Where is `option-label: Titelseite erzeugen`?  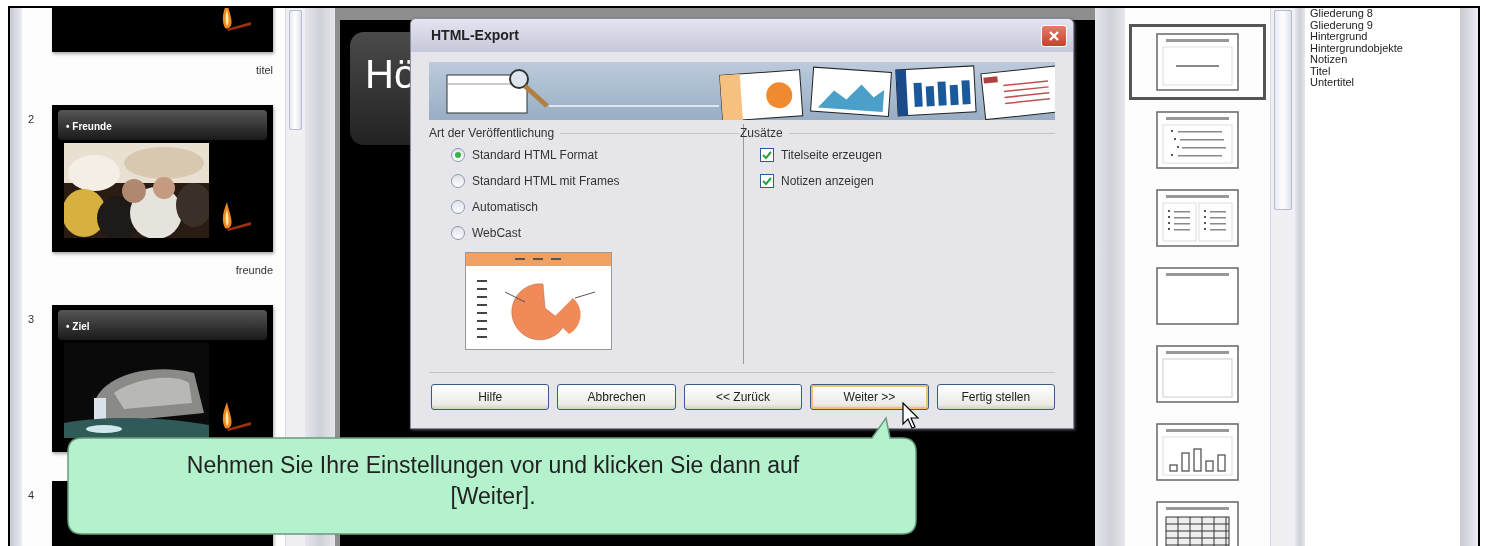 option-label: Titelseite erzeugen is located at coordinates (831, 155).